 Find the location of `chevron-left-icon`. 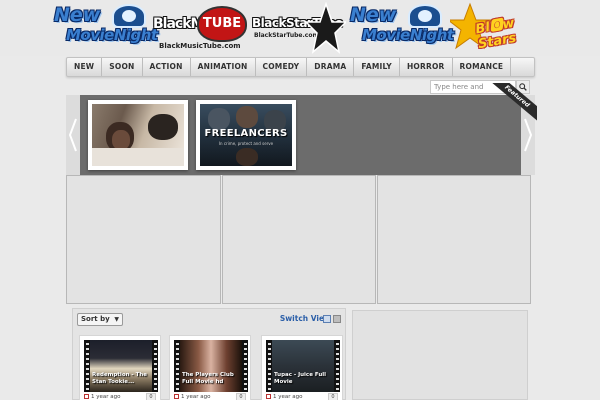

chevron-left-icon is located at coordinates (72, 135).